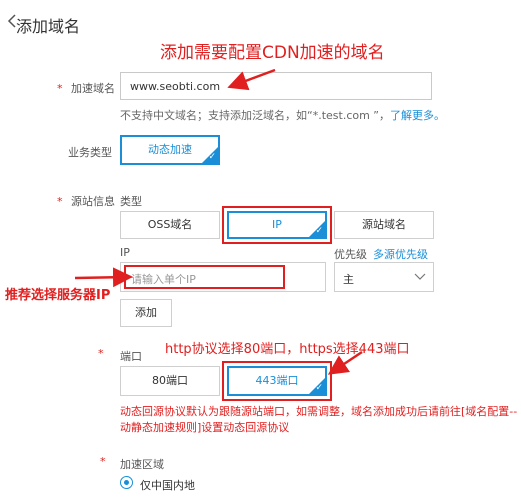 This screenshot has width=521, height=500. Describe the element at coordinates (103, 277) in the screenshot. I see `arrow-to-ip-input` at that location.